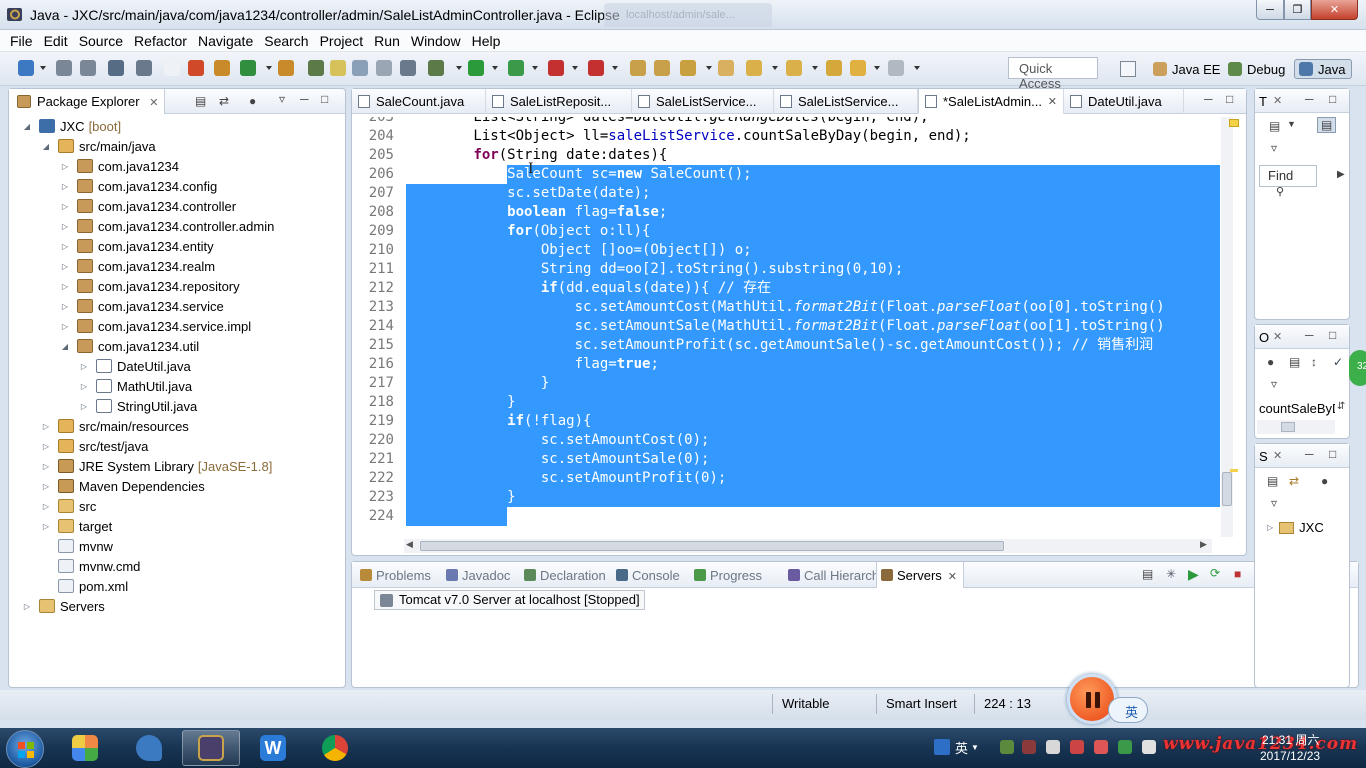  I want to click on code-line: 217 }, so click(787, 383).